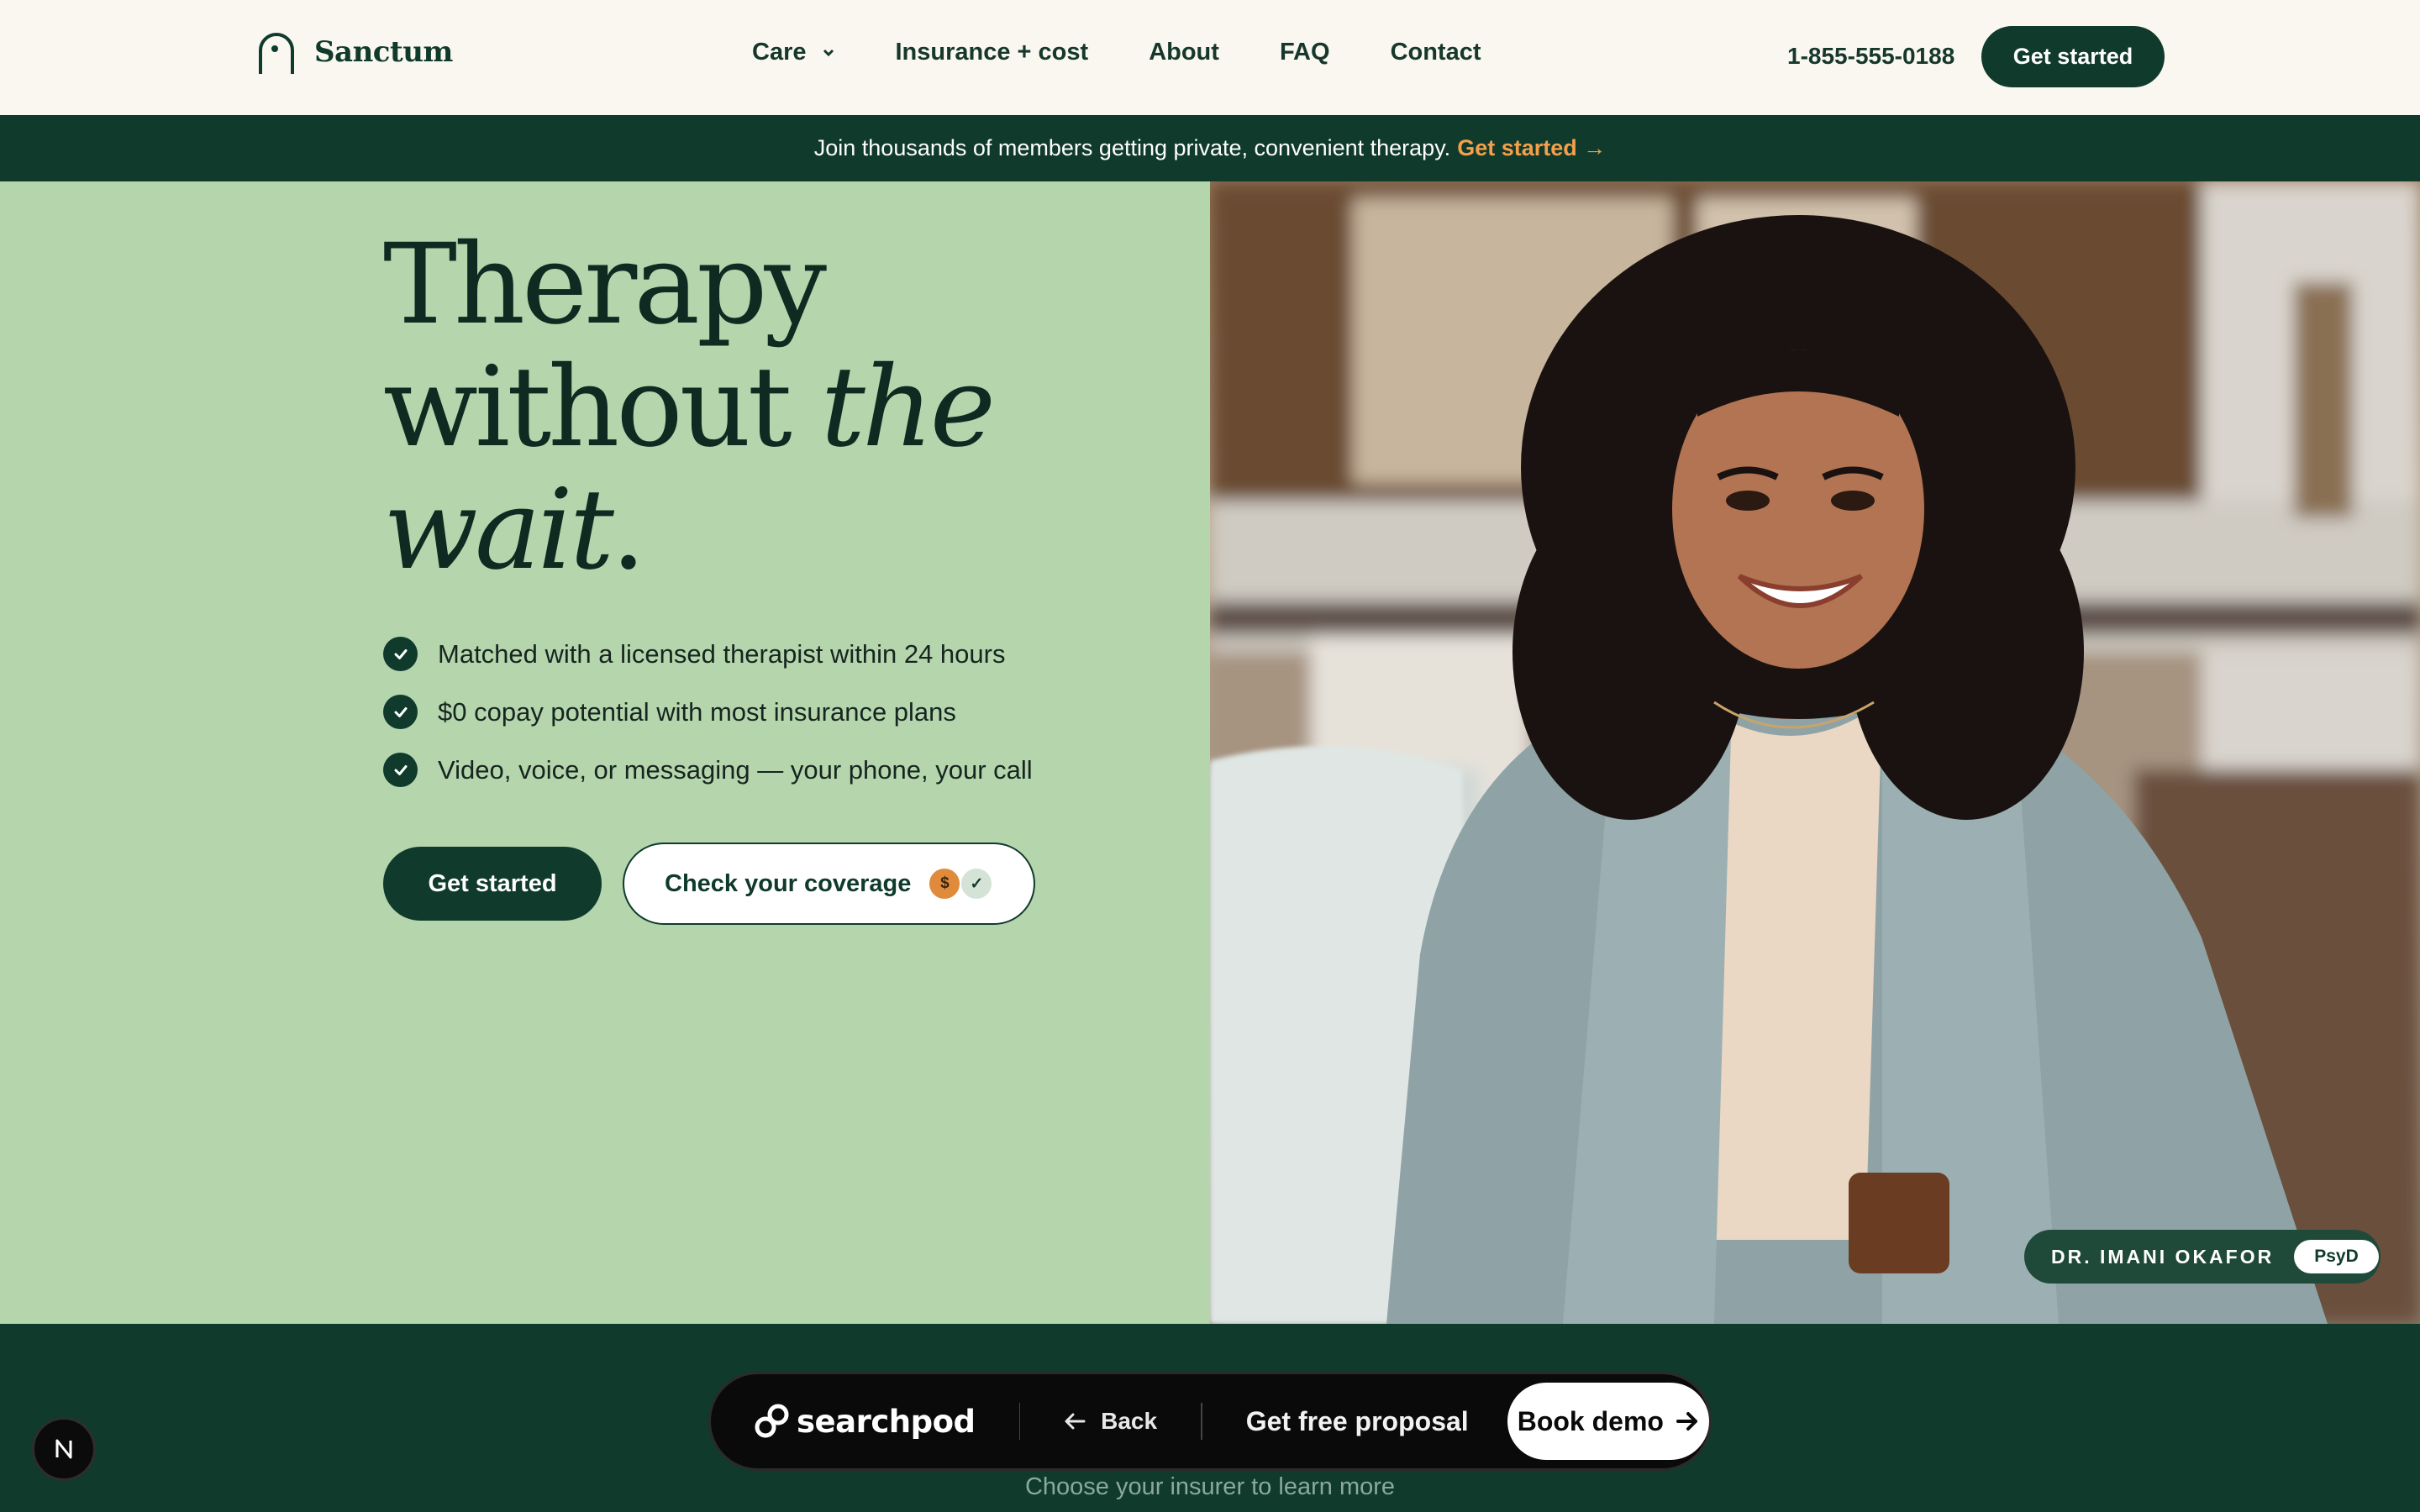  I want to click on brand-name: Sanctum, so click(383, 52).